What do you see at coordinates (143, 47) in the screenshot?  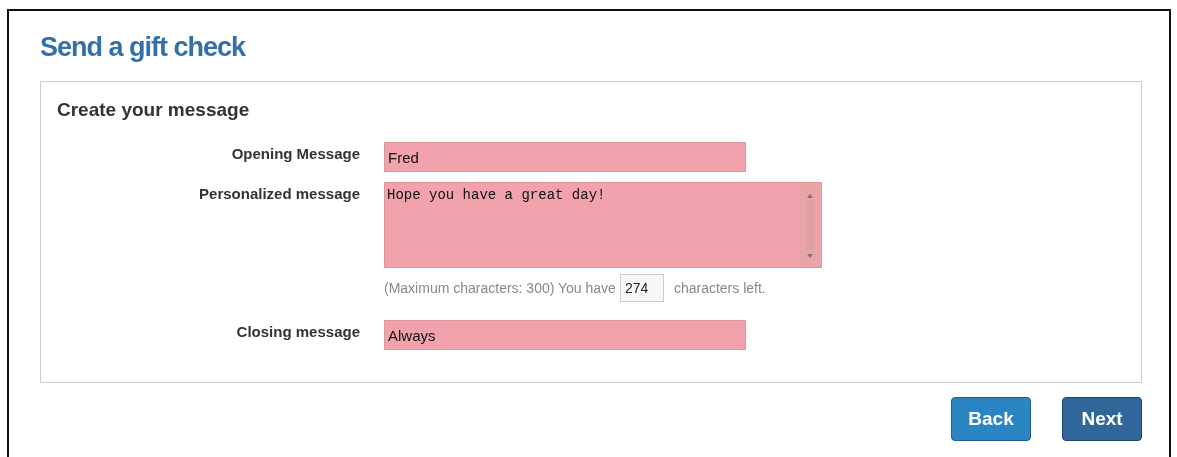 I see `page-title: Send a gift check` at bounding box center [143, 47].